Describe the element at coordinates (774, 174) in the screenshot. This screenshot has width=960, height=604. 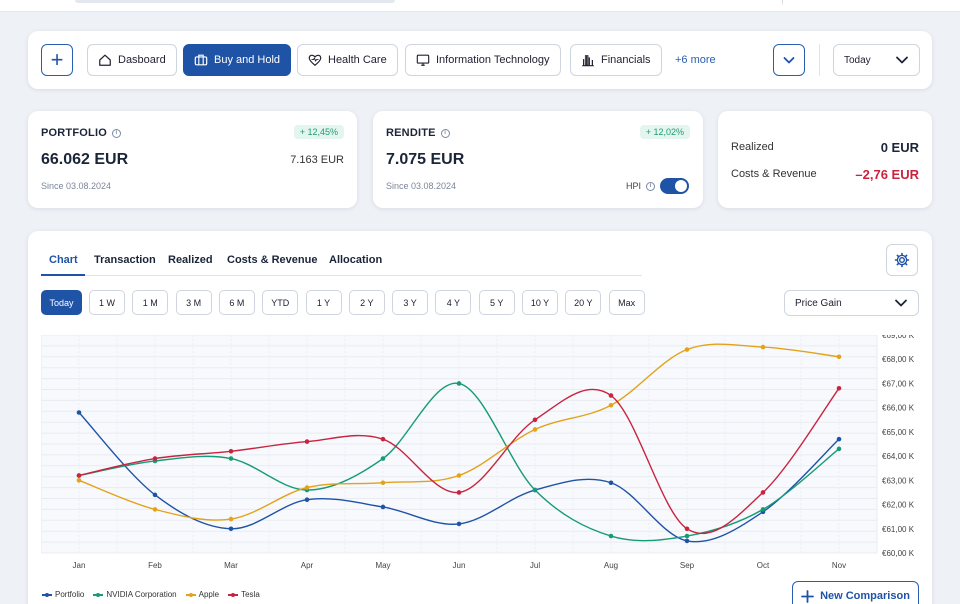
I see `costs-label: Costs & Revenue` at that location.